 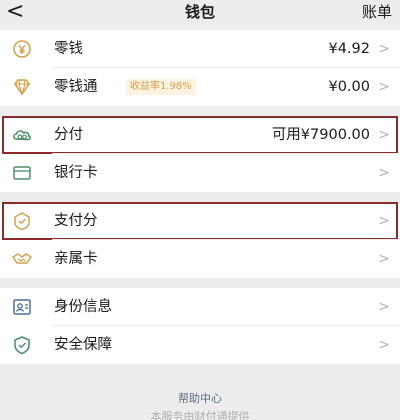 I want to click on top-nav-bar: < 钱包 账单, so click(x=200, y=13).